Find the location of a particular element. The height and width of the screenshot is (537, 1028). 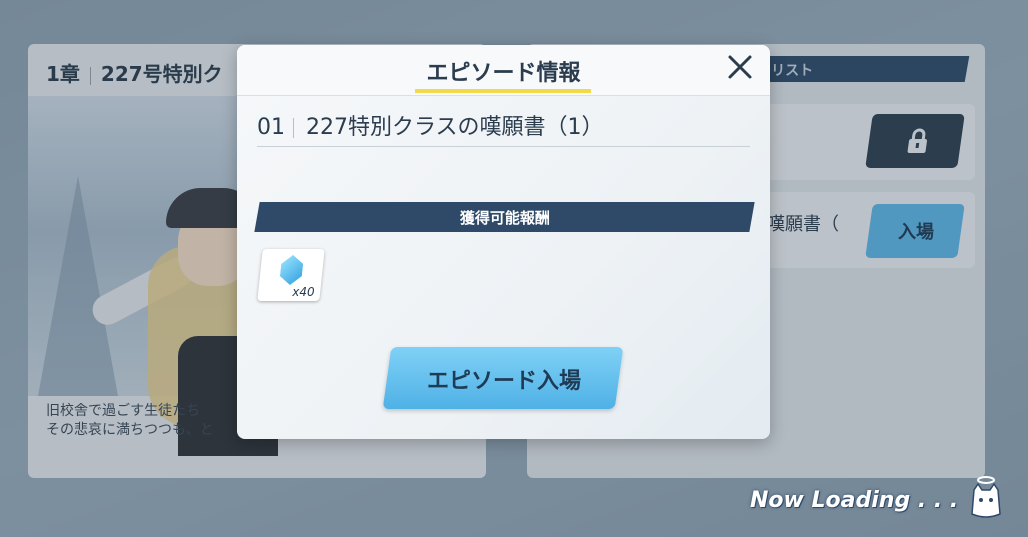

dialog-title: エピソード情報 is located at coordinates (503, 73).